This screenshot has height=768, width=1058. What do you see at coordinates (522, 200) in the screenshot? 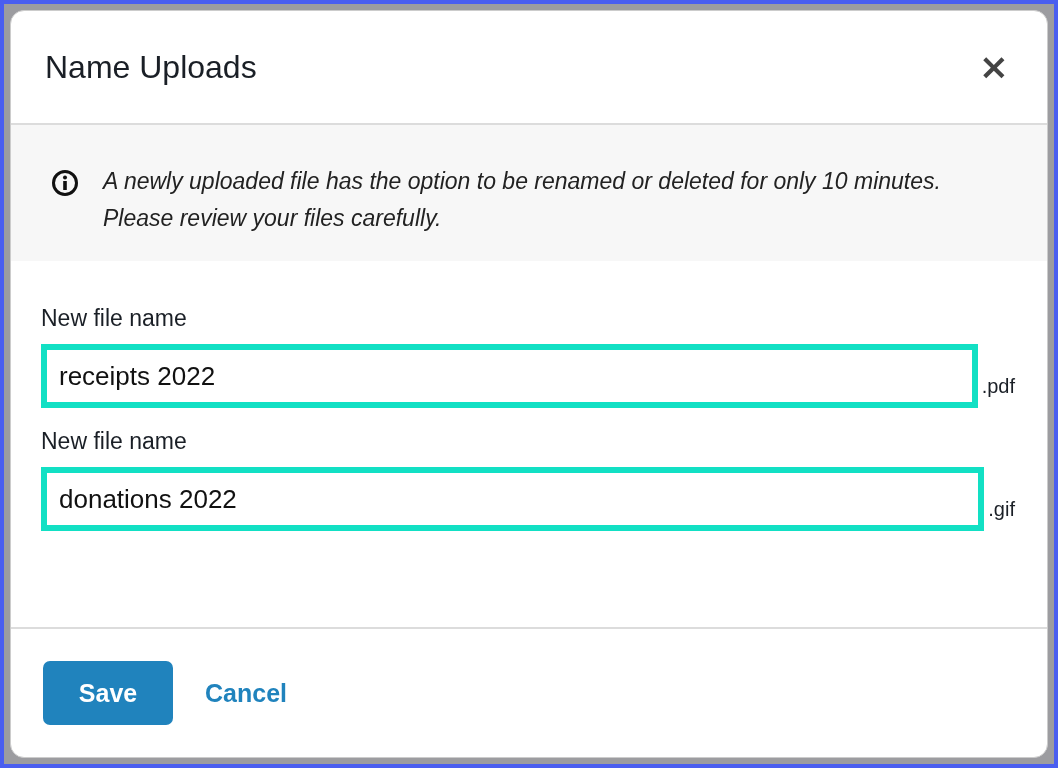
I see `notice-text: A newly uploaded file has the option to be renamed or deleted for only 10 minutes. Please review your files carefully.` at bounding box center [522, 200].